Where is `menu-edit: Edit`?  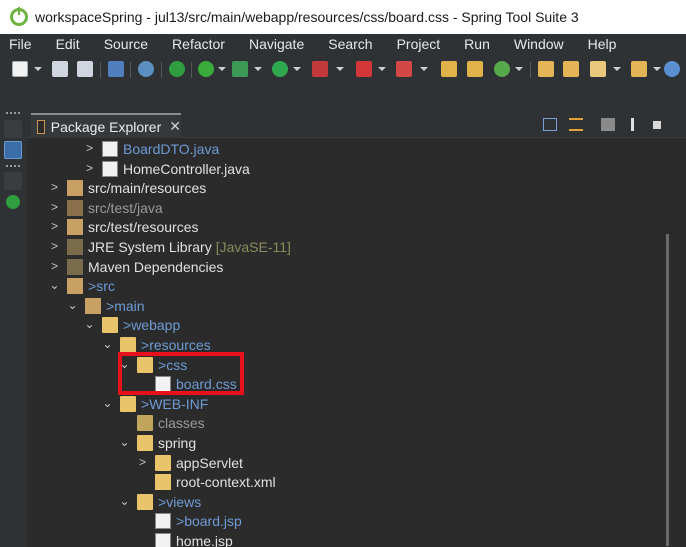
menu-edit: Edit is located at coordinates (63, 44).